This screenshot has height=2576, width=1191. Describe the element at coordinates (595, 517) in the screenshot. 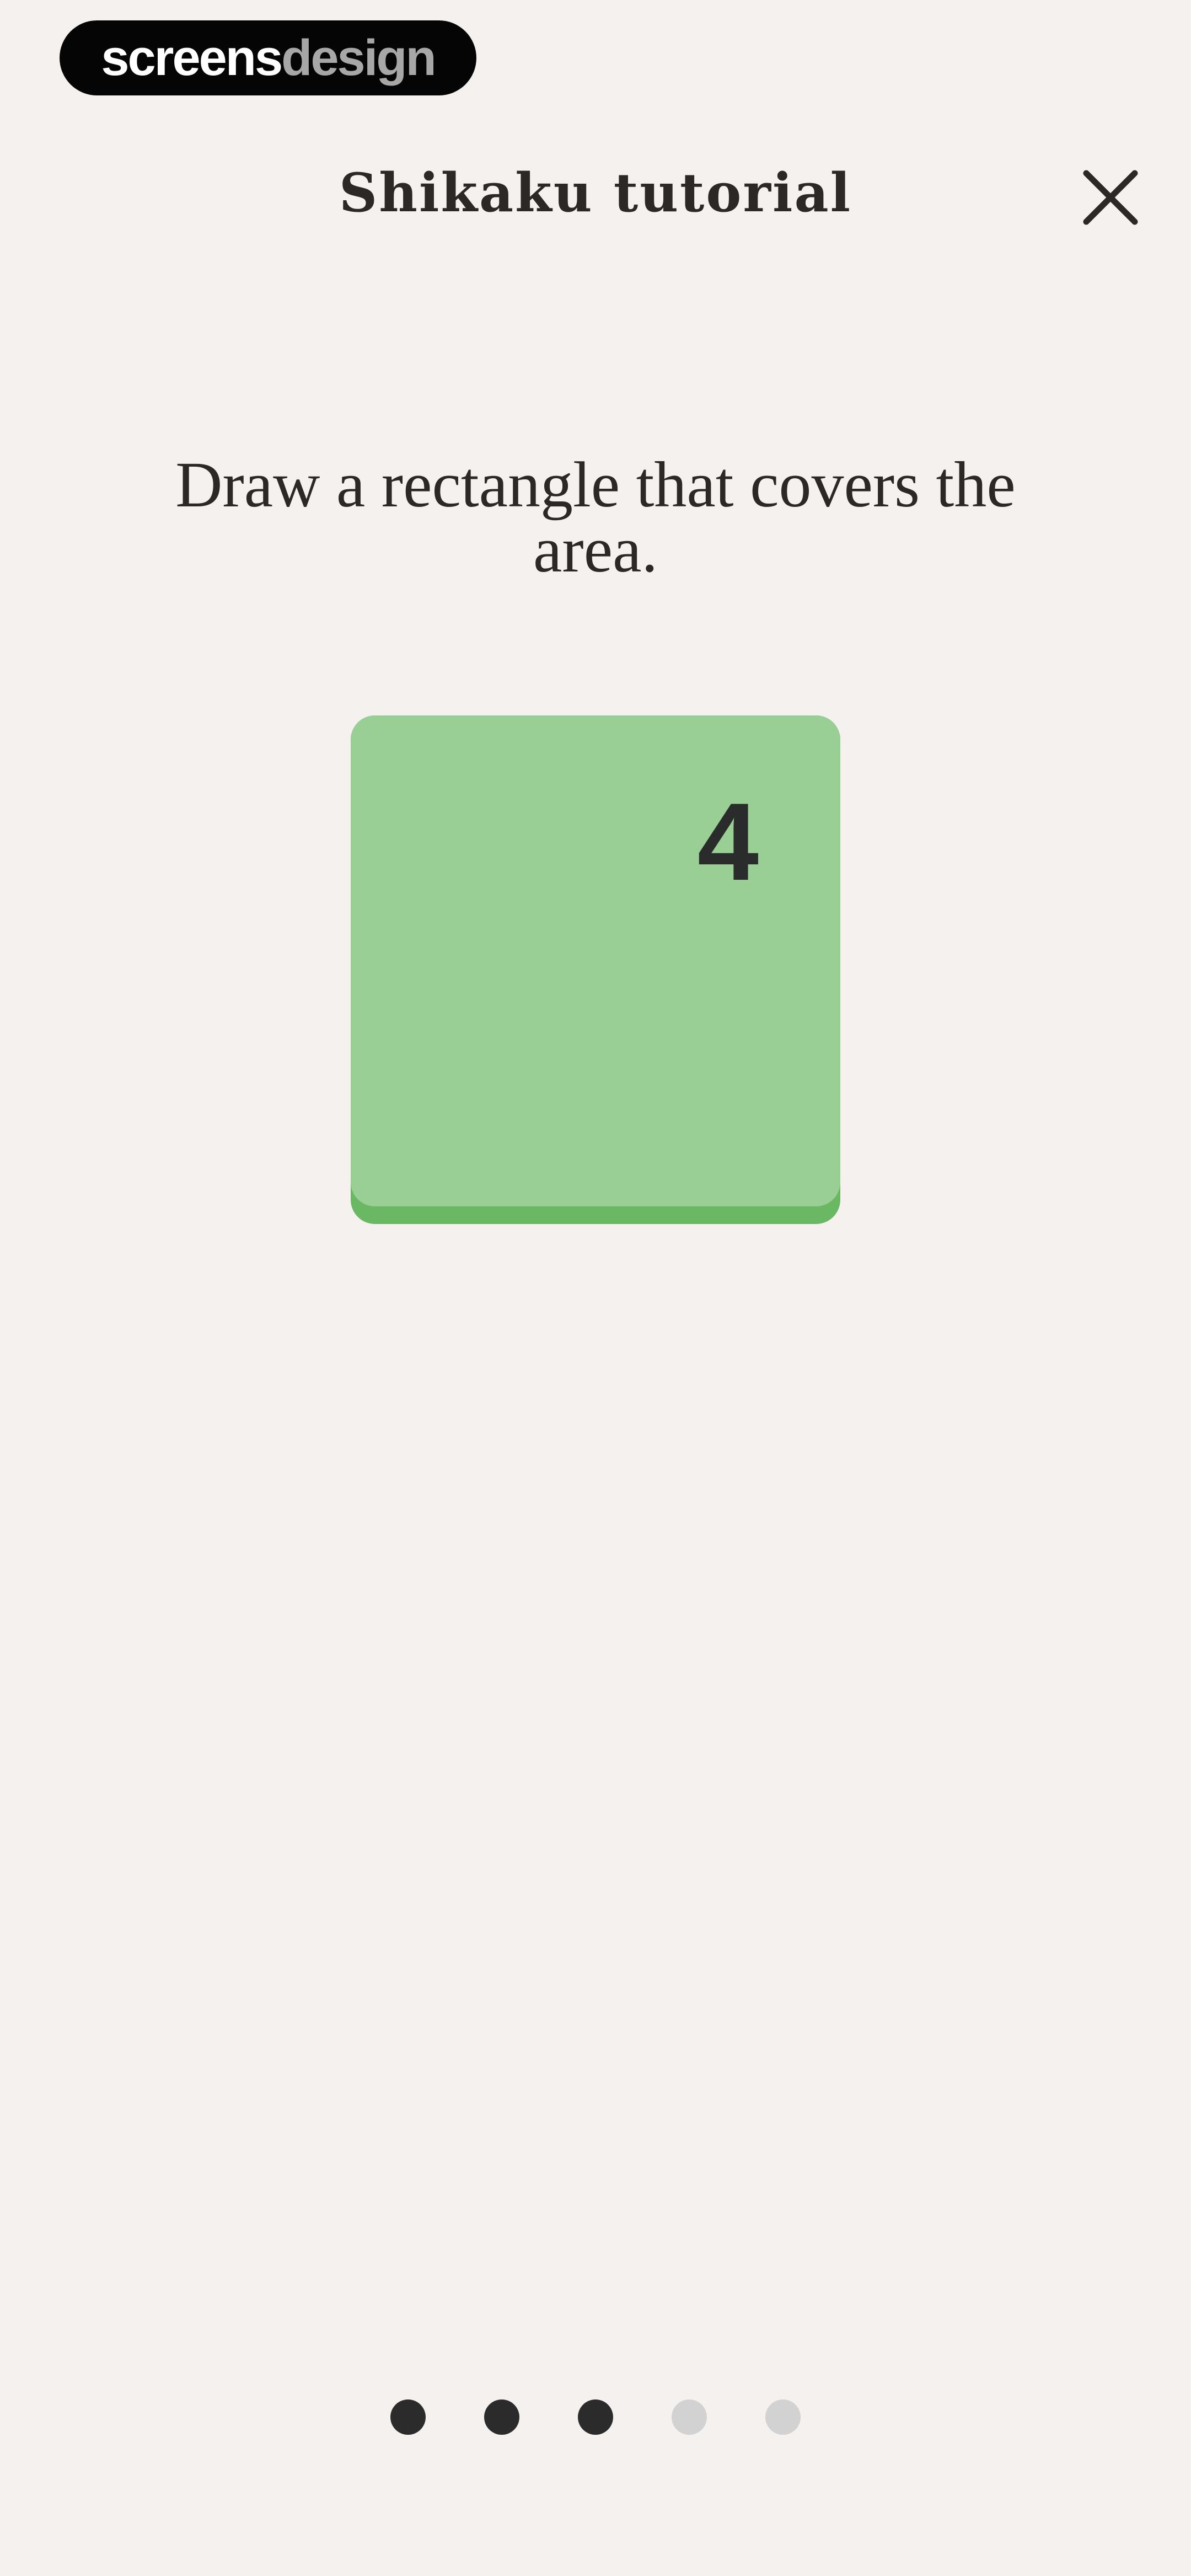

I see `tutorial-instruction: Draw a rectangle that covers the area.` at that location.